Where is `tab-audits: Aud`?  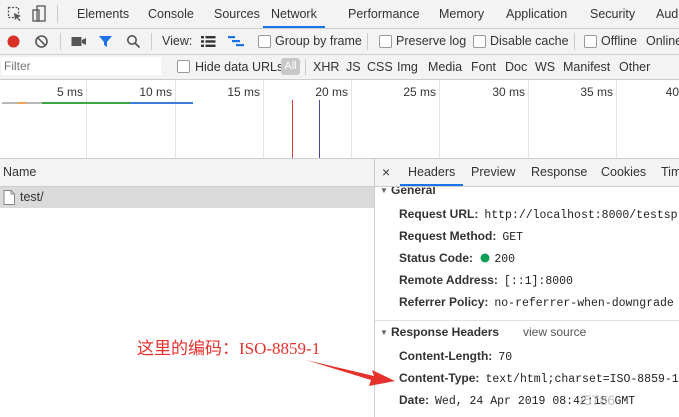
tab-audits: Aud is located at coordinates (667, 14).